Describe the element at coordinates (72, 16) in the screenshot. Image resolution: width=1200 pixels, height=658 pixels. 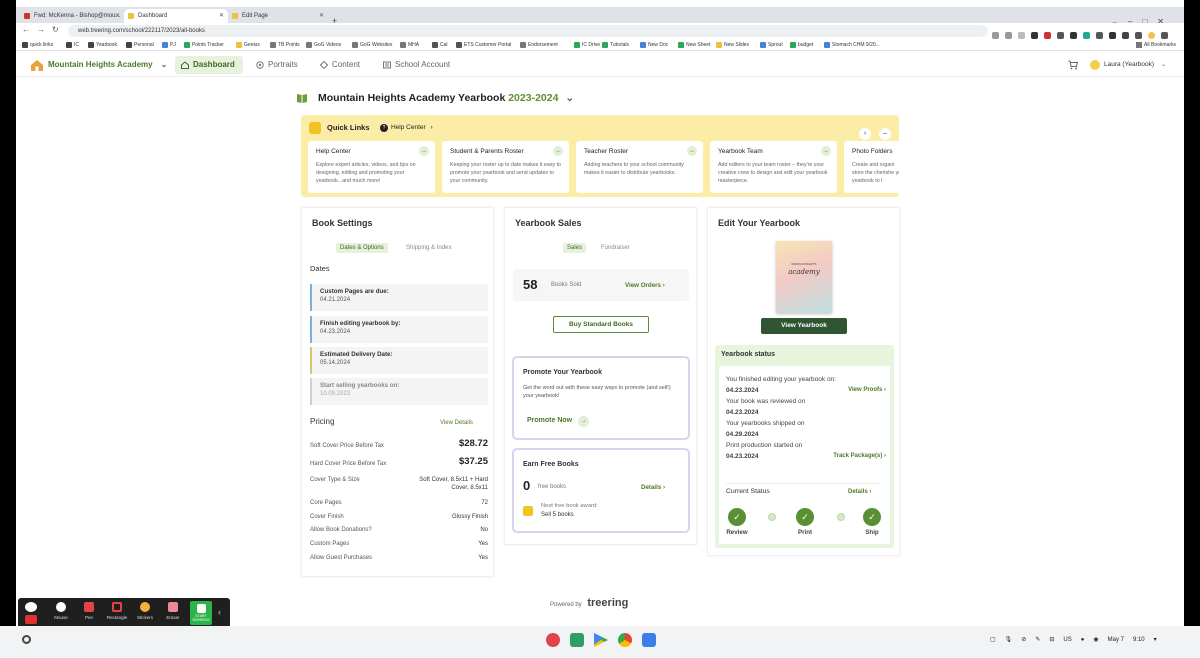
I see `tab-gmail: Fwd: McKenna - Bishop@mou... ✕` at that location.